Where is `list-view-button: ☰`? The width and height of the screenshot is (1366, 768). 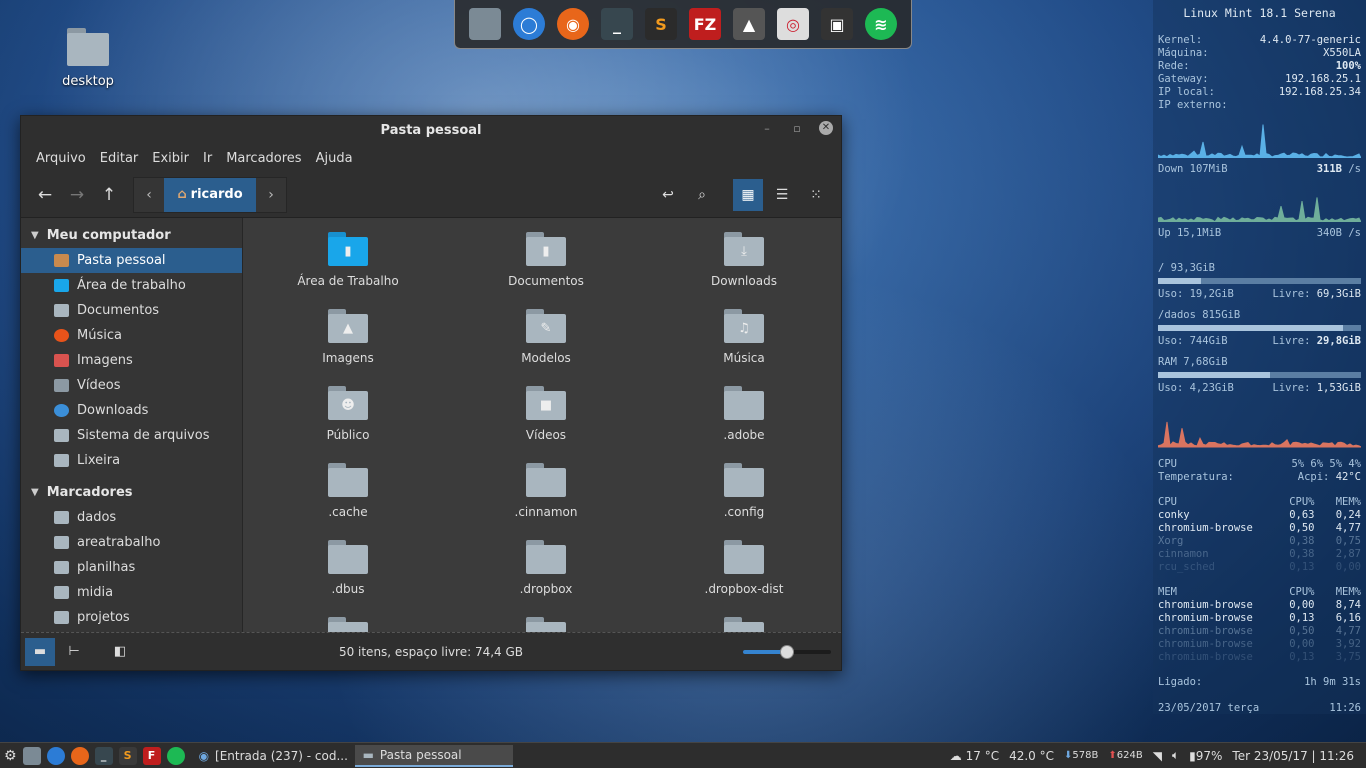
list-view-button: ☰ is located at coordinates (782, 195).